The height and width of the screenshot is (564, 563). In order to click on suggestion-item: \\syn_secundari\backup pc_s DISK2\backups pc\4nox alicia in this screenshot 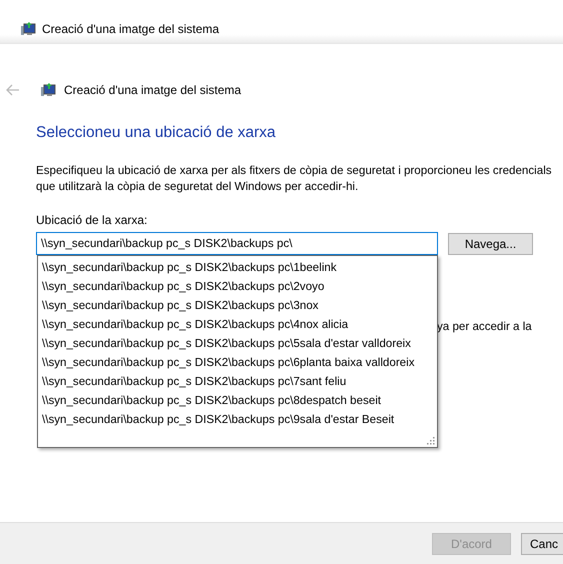, I will do `click(237, 324)`.